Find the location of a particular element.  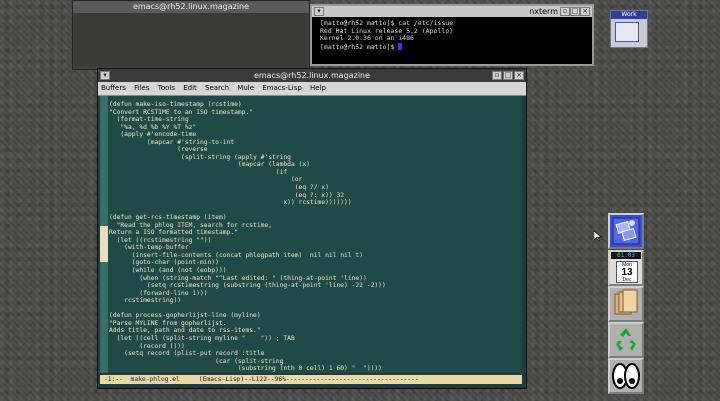

clock-month: Dec is located at coordinates (627, 280).